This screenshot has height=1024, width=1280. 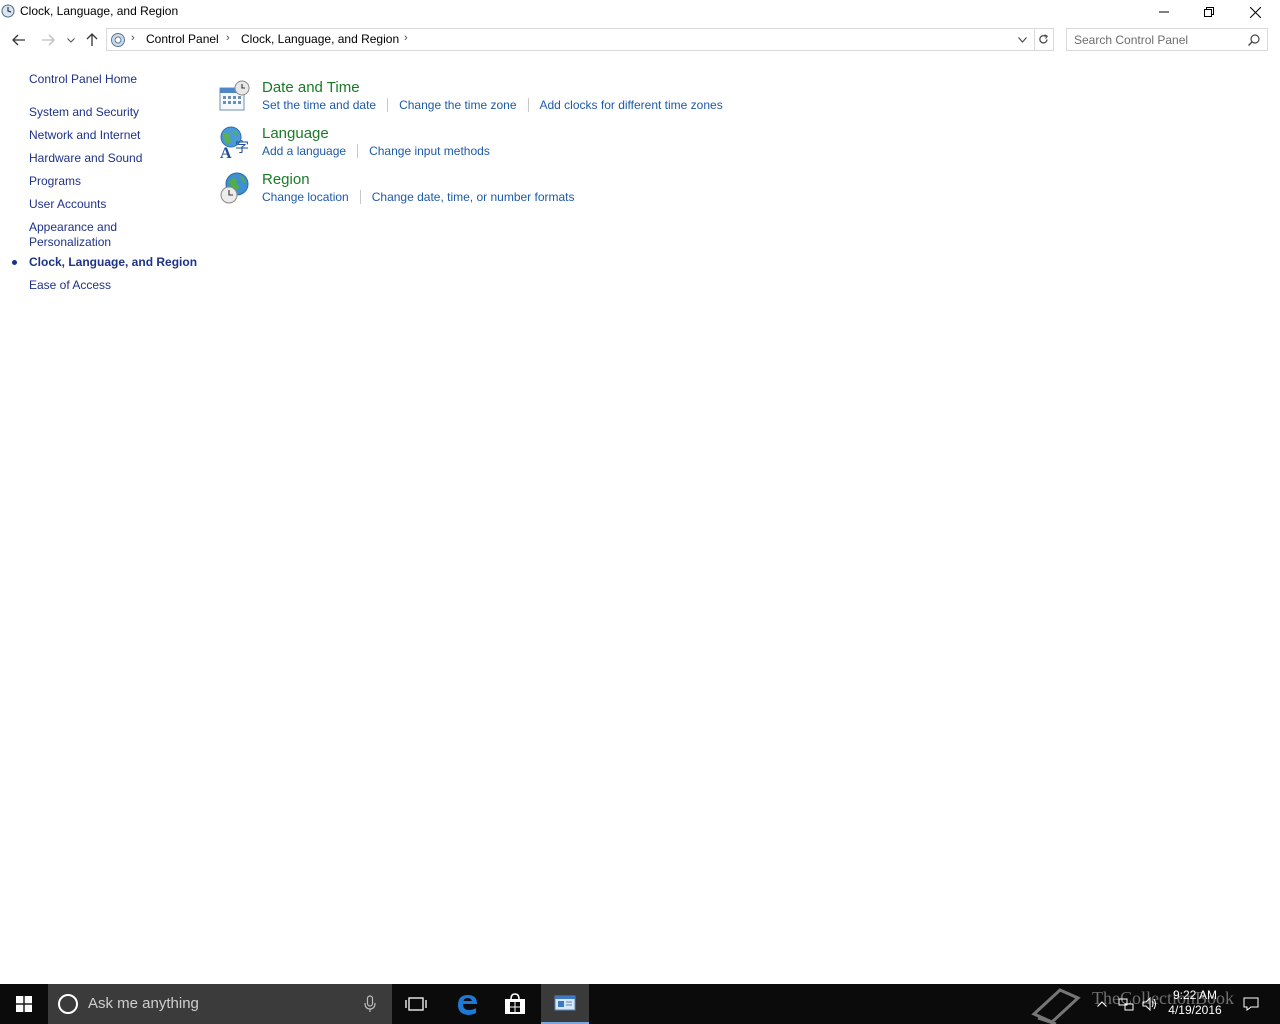 I want to click on link-change-location: Change location, so click(x=305, y=197).